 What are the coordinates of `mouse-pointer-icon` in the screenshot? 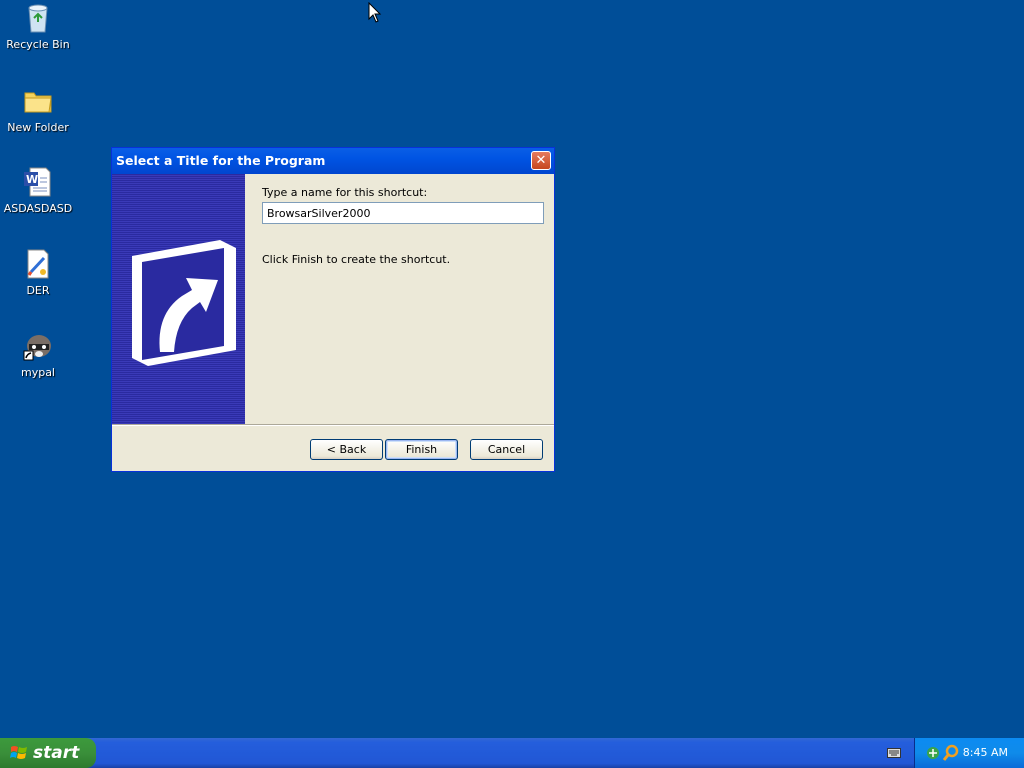 It's located at (375, 12).